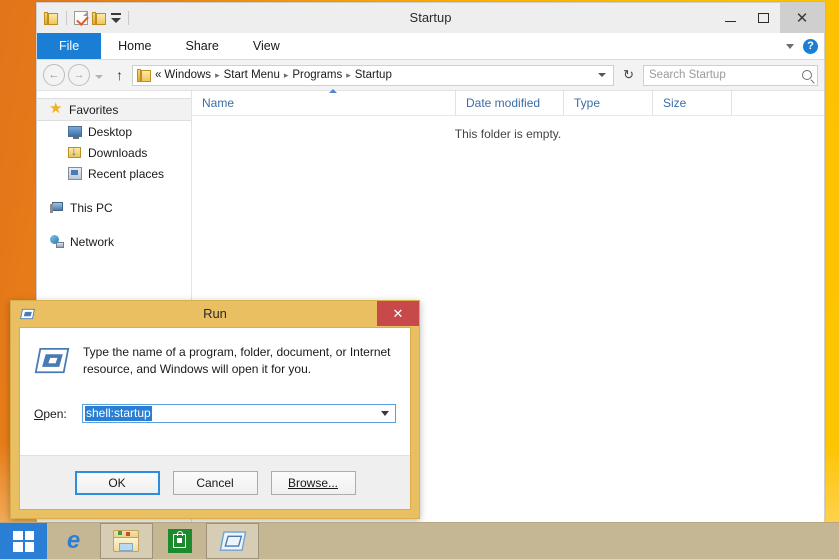 The image size is (839, 559). I want to click on explorer-title-bar: Startup ✕, so click(430, 18).